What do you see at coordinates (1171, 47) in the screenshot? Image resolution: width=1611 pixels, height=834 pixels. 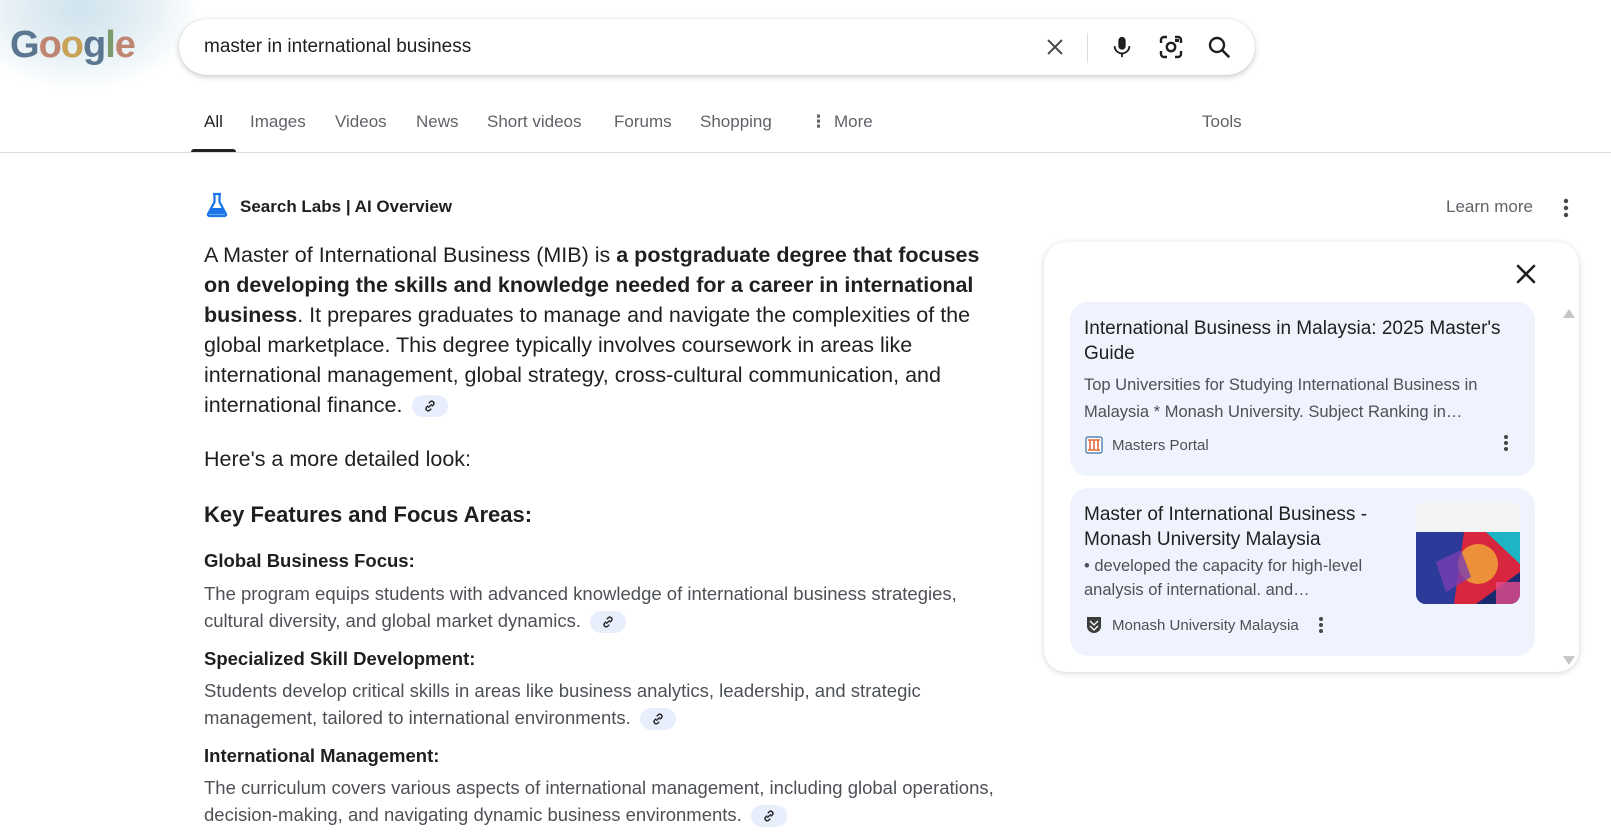 I see `camera-lens-icon` at bounding box center [1171, 47].